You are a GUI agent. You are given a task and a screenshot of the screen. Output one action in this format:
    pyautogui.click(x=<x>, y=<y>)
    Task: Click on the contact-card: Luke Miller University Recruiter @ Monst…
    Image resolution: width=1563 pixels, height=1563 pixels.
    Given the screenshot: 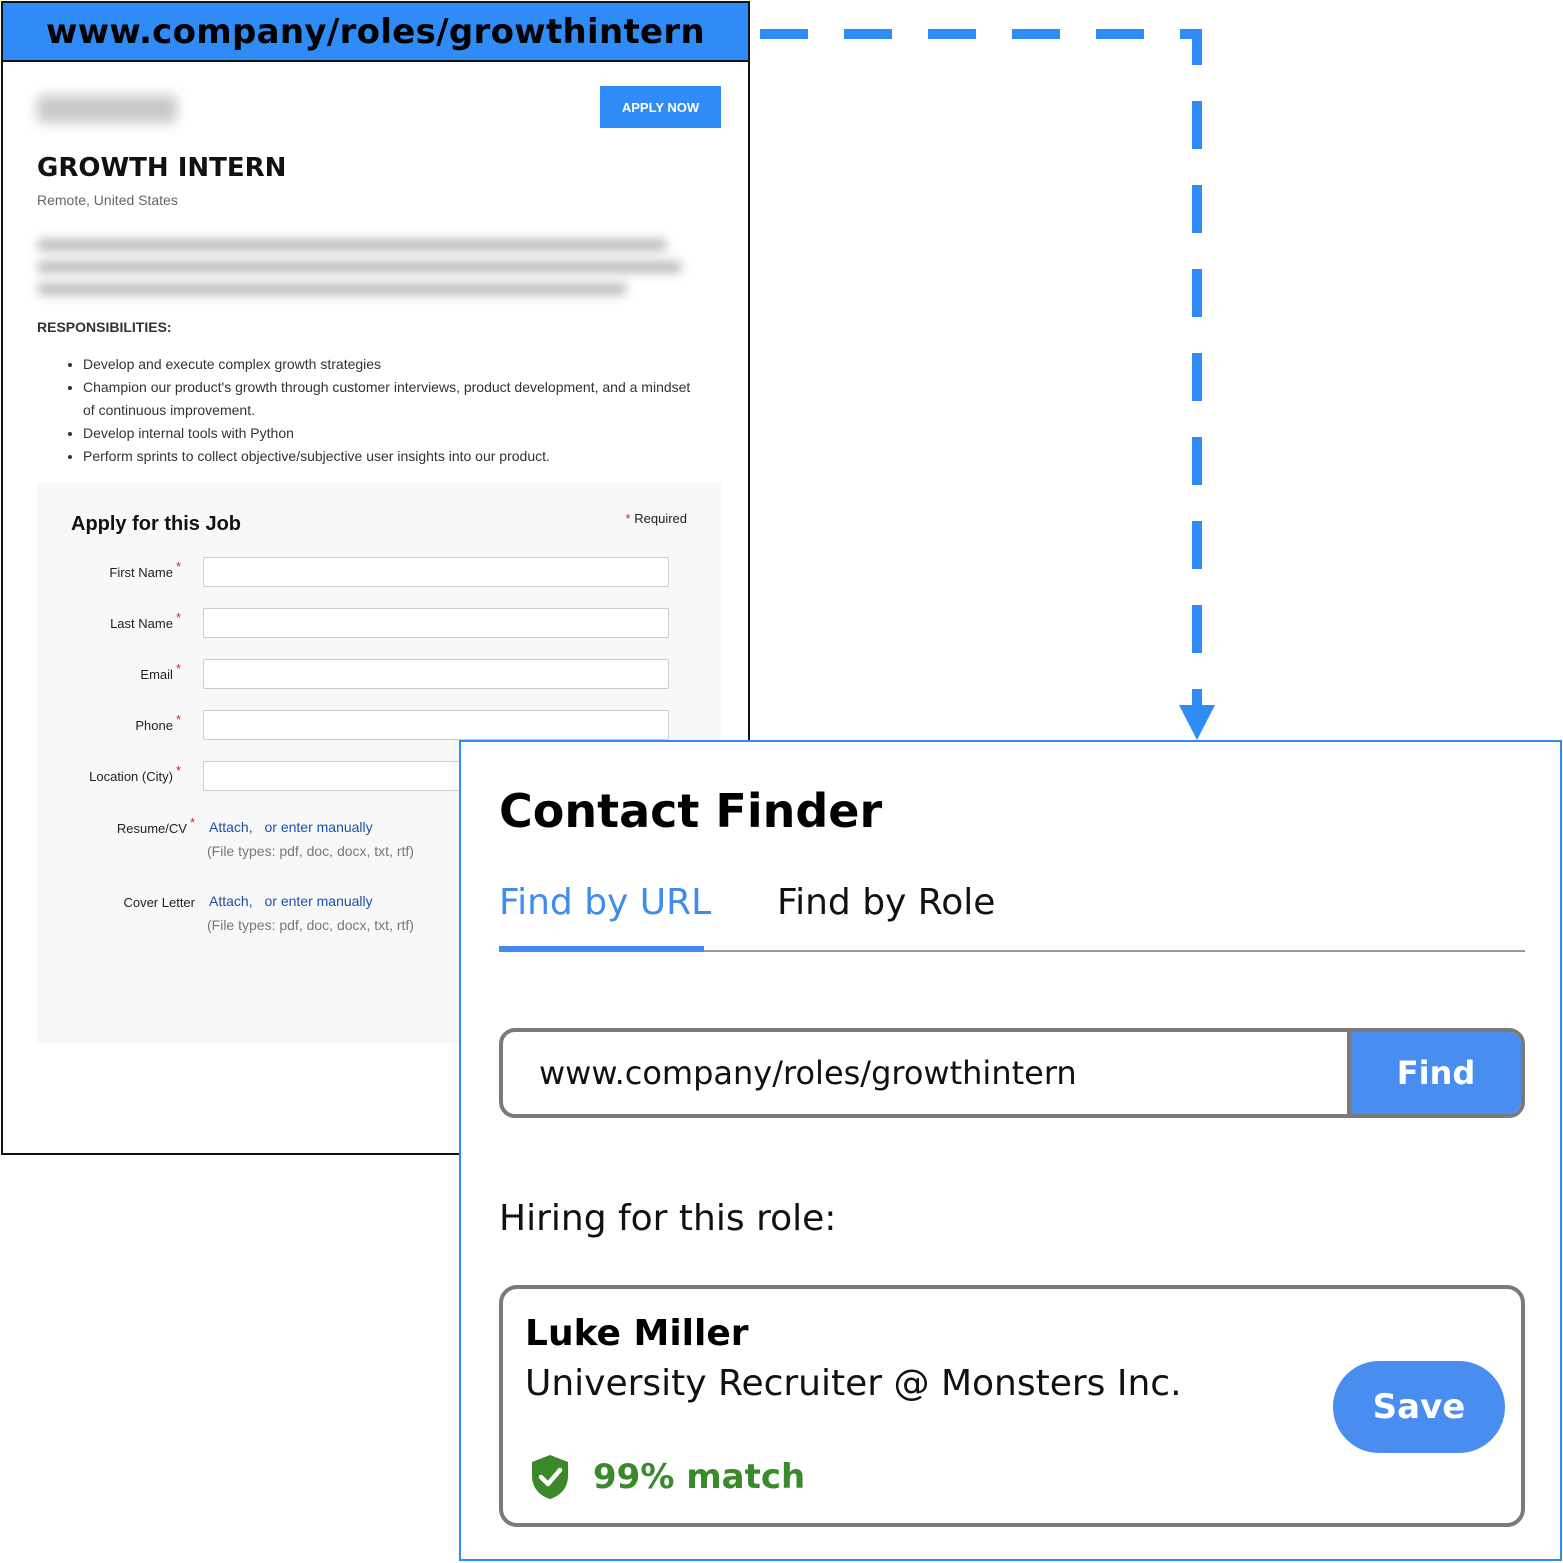 What is the action you would take?
    pyautogui.click(x=1012, y=1406)
    